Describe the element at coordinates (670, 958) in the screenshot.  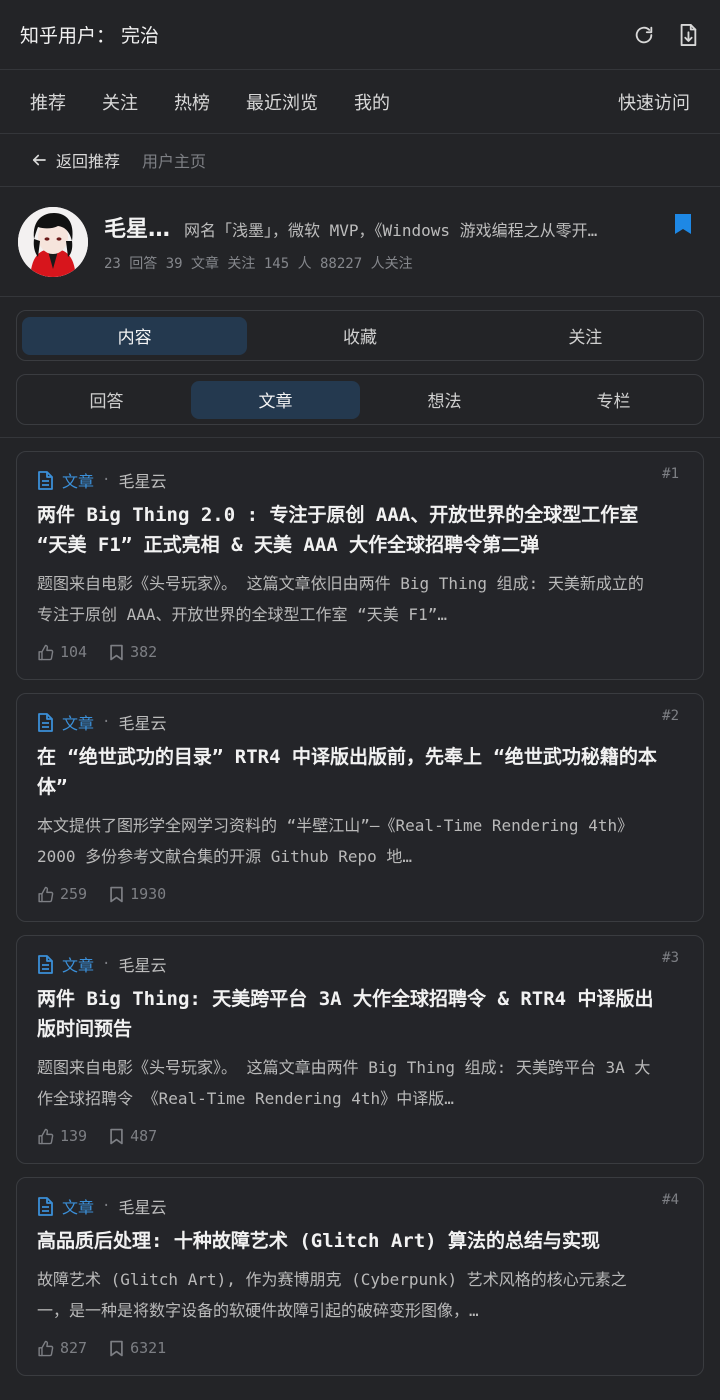
I see `article-rank: #3` at that location.